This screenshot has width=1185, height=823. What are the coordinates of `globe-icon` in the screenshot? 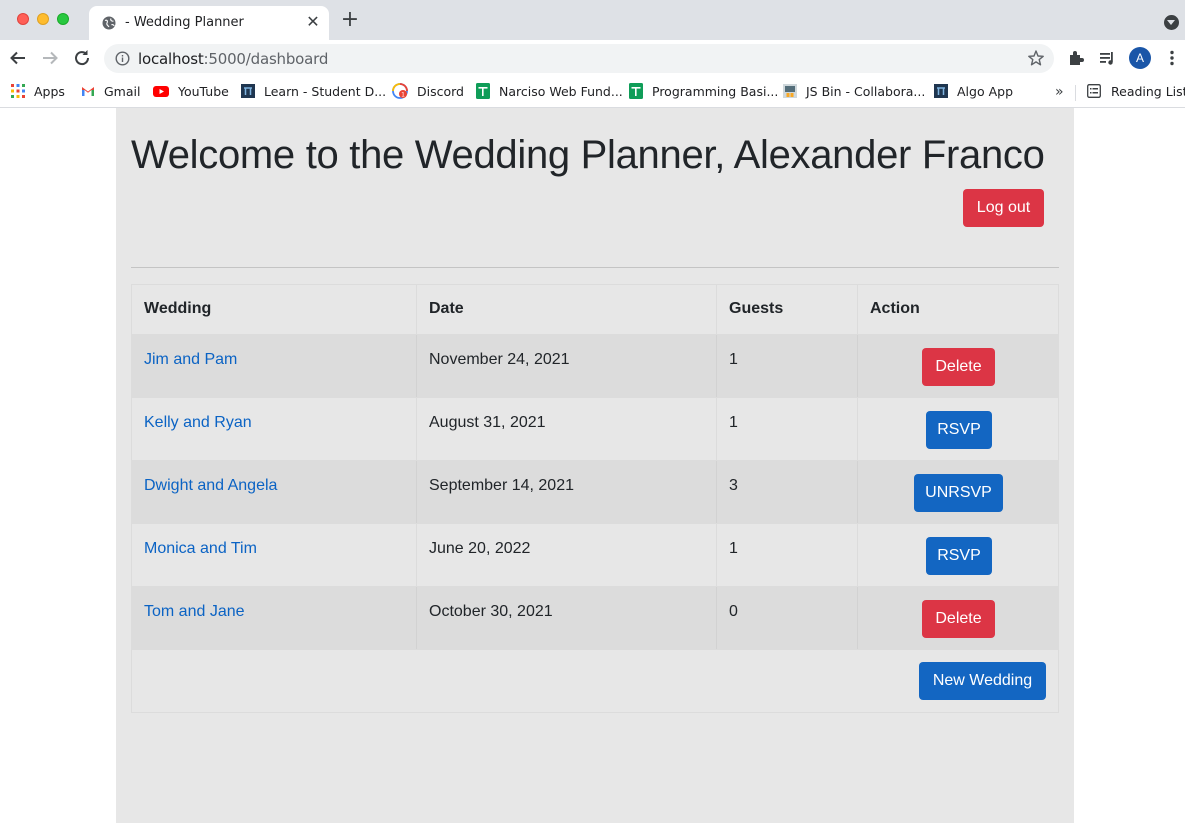 It's located at (109, 23).